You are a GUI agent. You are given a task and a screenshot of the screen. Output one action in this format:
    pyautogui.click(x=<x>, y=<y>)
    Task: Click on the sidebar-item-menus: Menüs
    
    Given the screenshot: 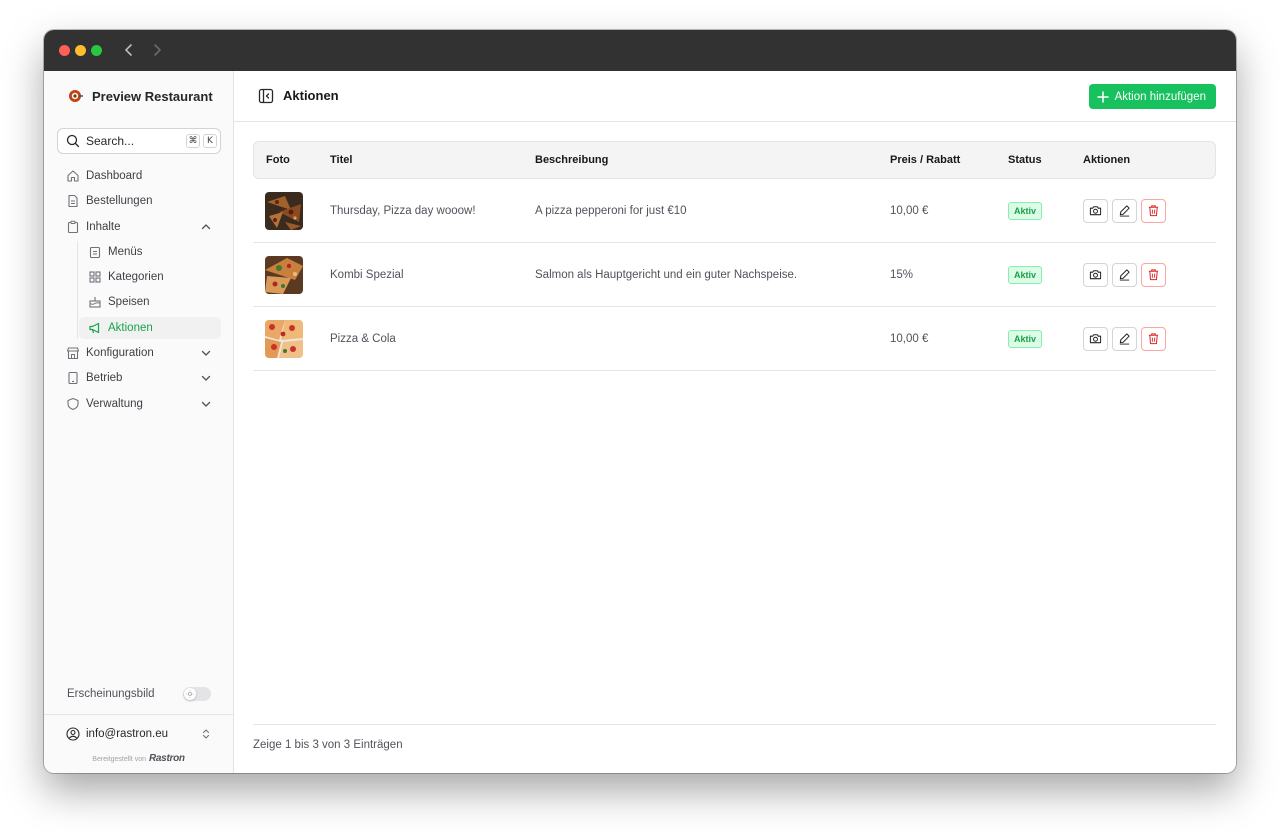 What is the action you would take?
    pyautogui.click(x=150, y=252)
    